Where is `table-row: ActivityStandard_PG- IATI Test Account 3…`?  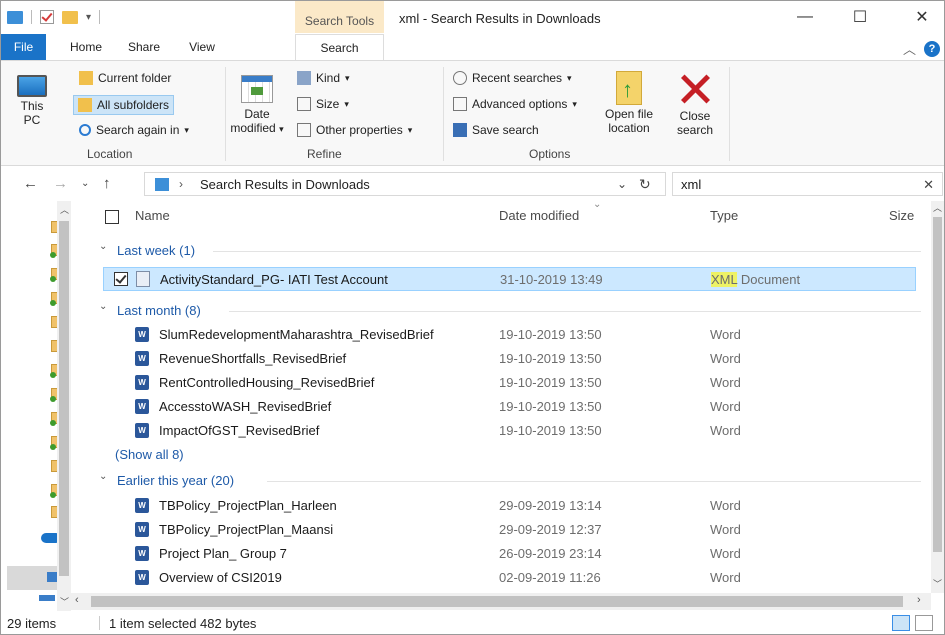 table-row: ActivityStandard_PG- IATI Test Account 3… is located at coordinates (509, 279).